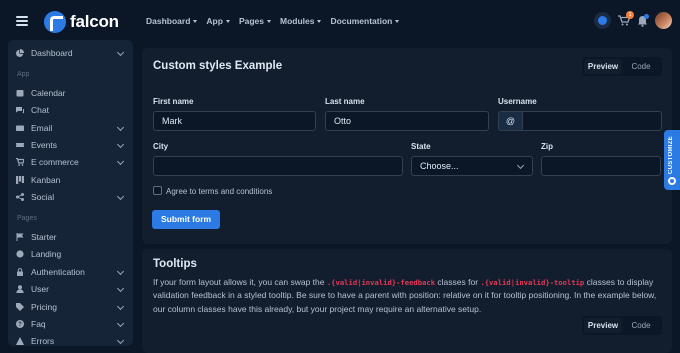 The width and height of the screenshot is (680, 353). What do you see at coordinates (364, 21) in the screenshot?
I see `nav-documentation: Documentation` at bounding box center [364, 21].